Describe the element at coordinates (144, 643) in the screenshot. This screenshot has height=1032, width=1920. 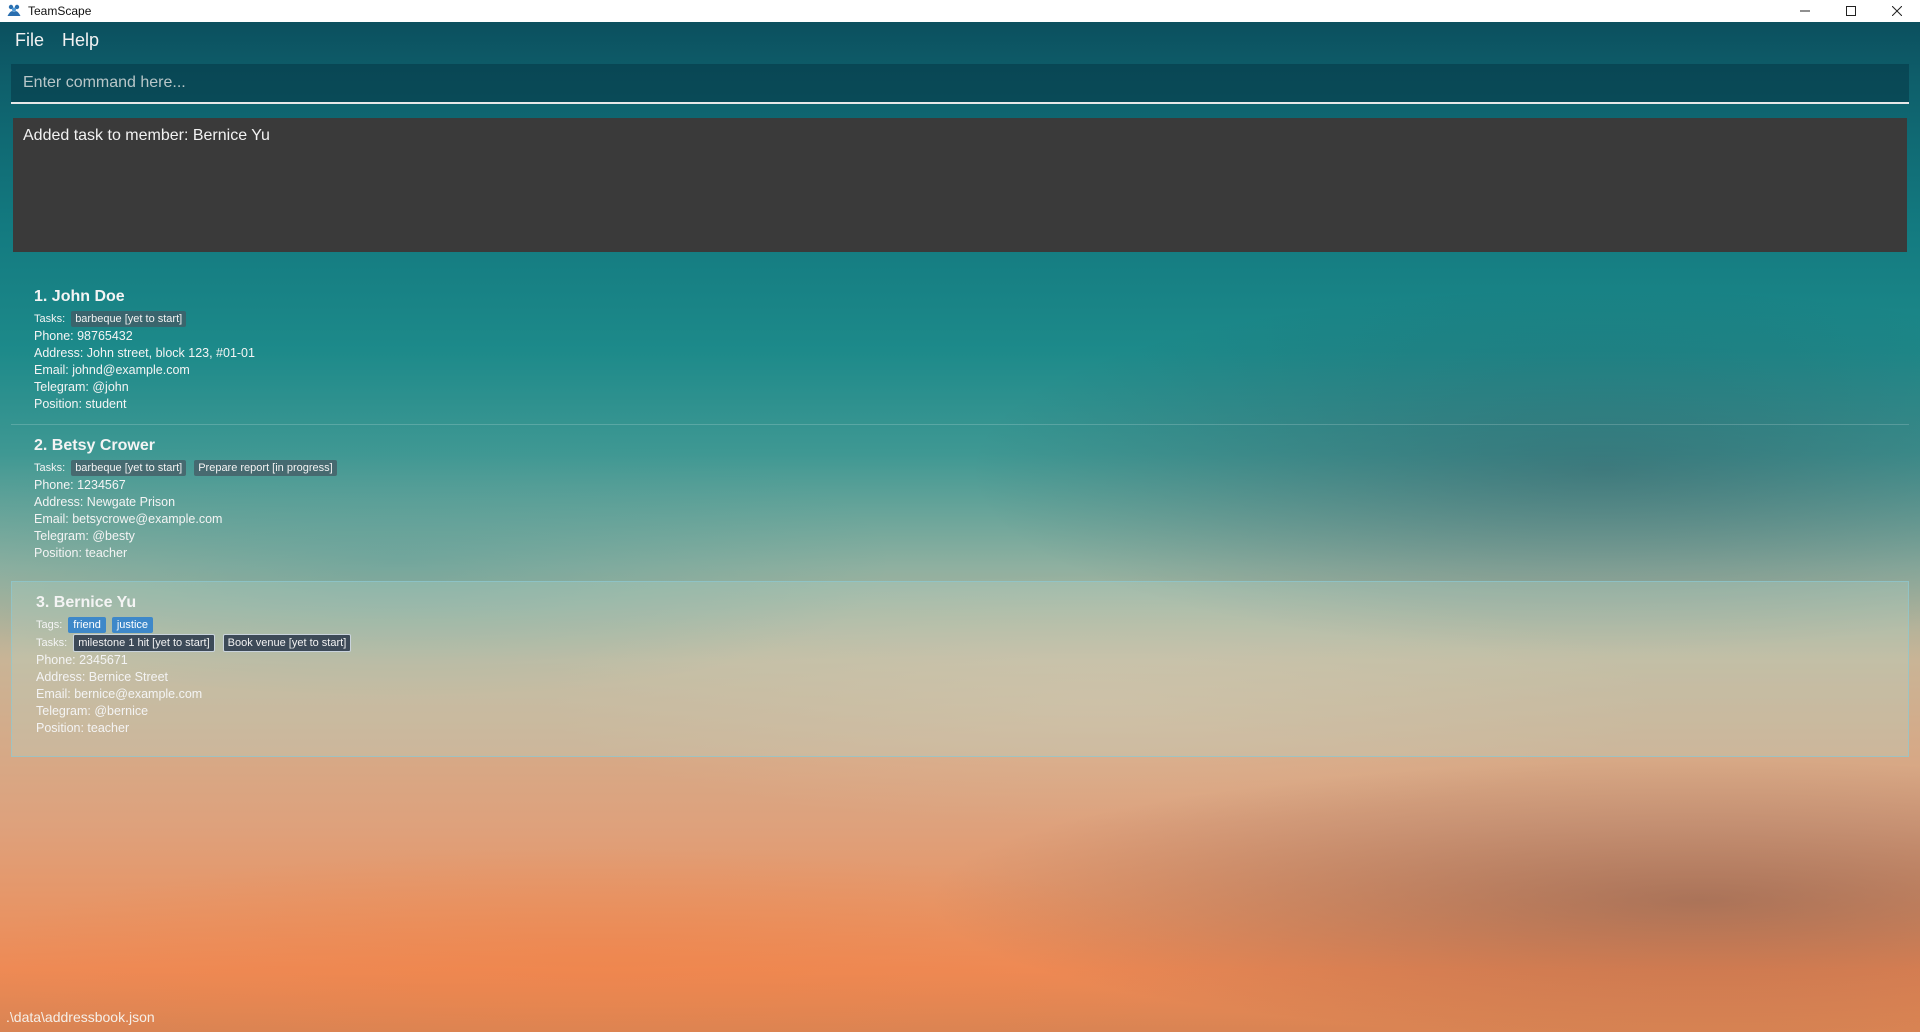
I see `task-chip: milestone 1 hit [yet to start]` at that location.